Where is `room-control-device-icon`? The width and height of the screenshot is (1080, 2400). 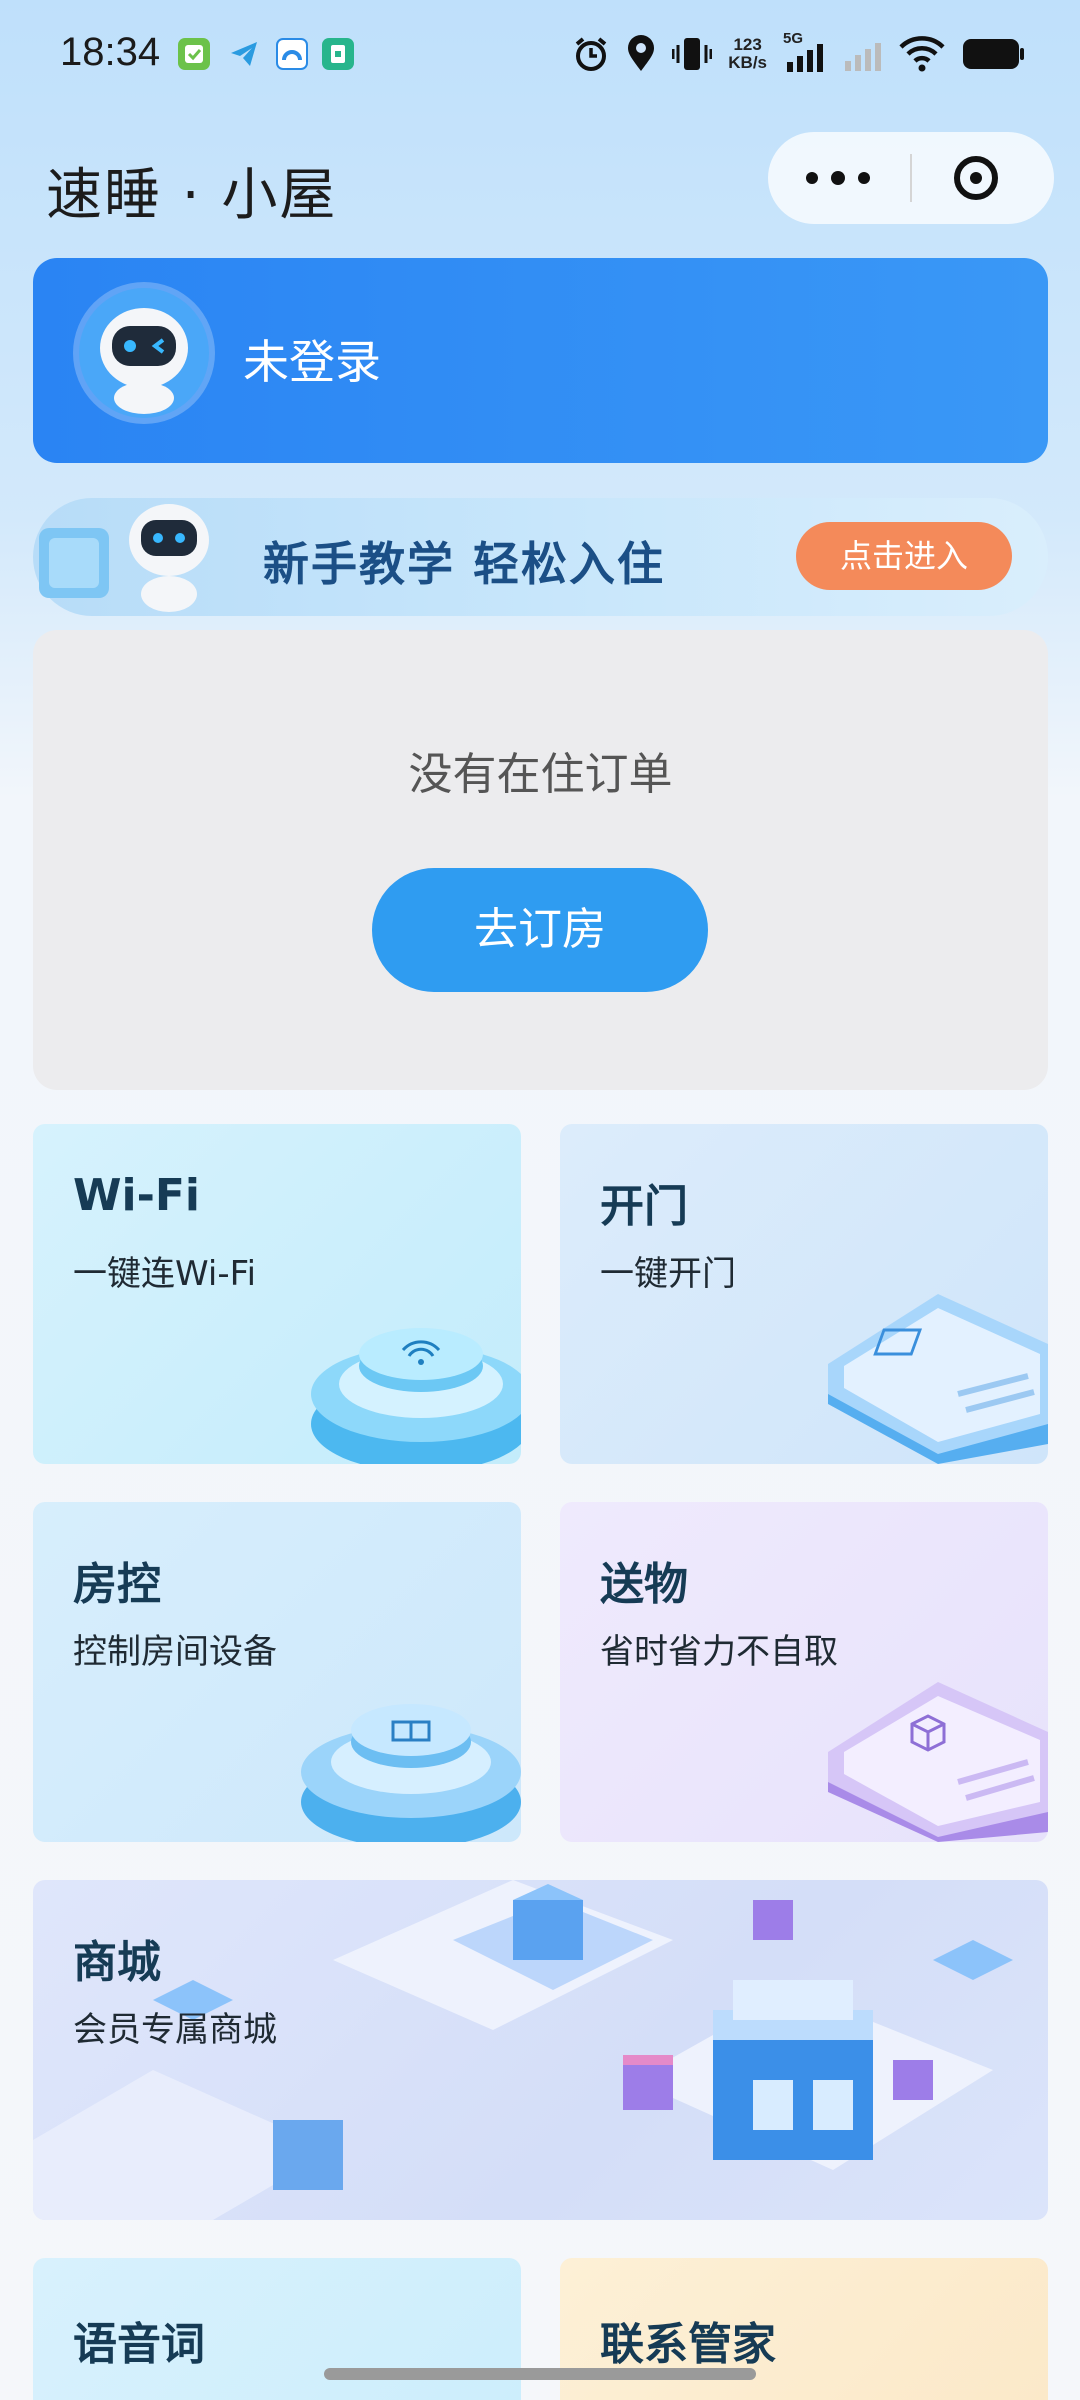 room-control-device-icon is located at coordinates (411, 1773).